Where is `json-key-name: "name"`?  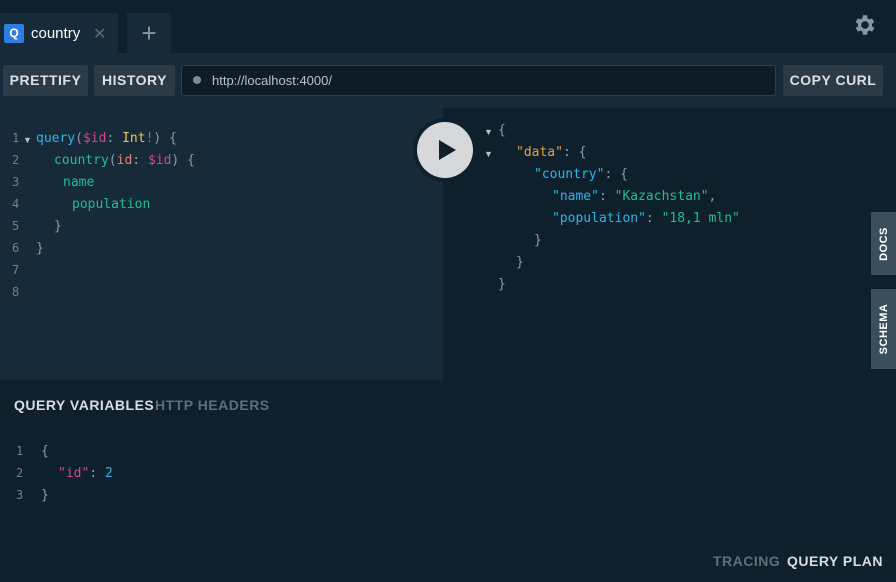 json-key-name: "name" is located at coordinates (575, 196).